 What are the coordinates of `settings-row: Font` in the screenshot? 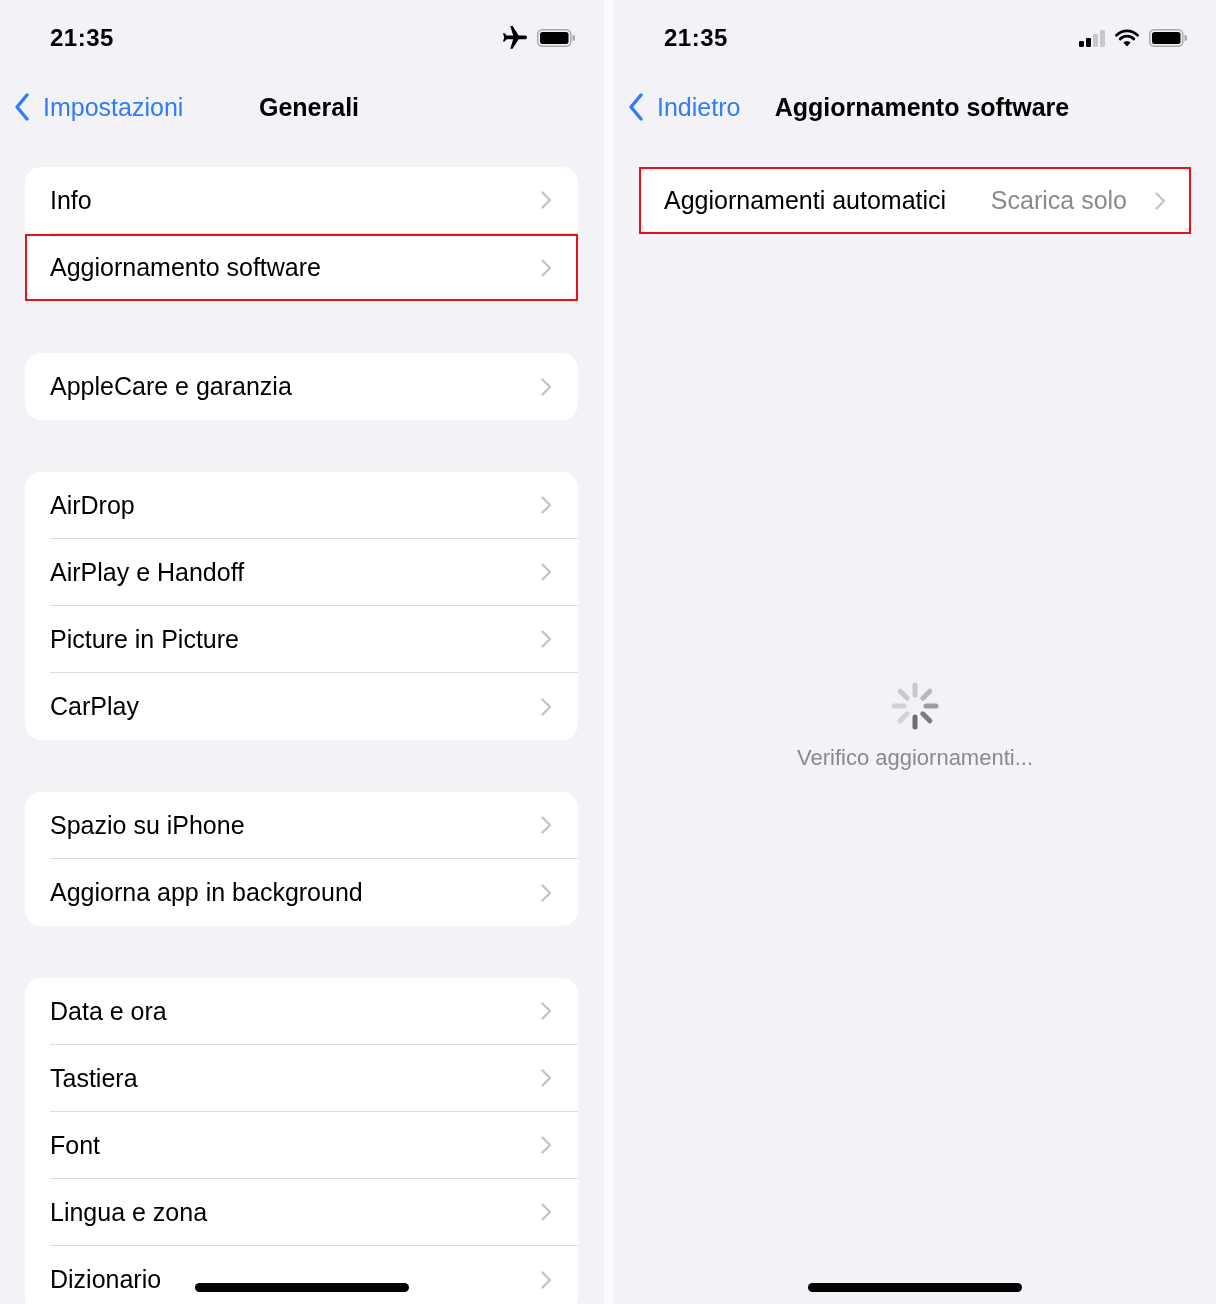 It's located at (301, 1145).